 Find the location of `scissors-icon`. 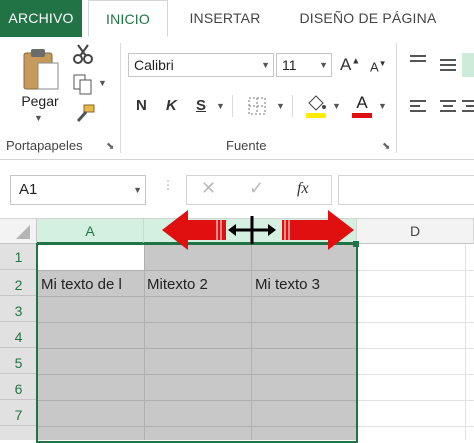

scissors-icon is located at coordinates (83, 54).